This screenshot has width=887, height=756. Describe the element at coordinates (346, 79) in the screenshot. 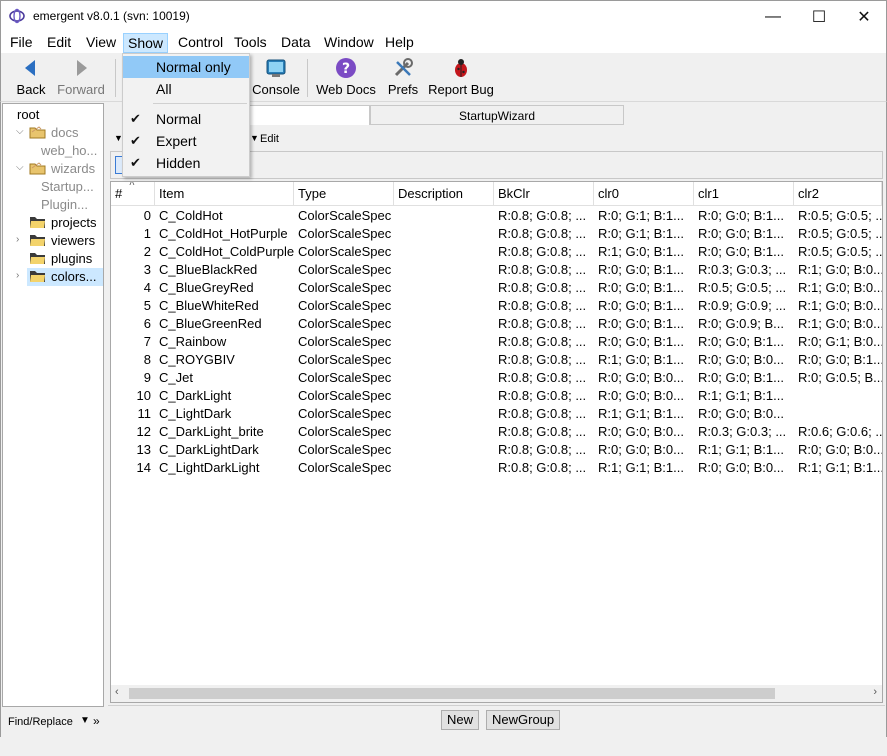

I see `web-docs-button: ? Web Docs` at that location.